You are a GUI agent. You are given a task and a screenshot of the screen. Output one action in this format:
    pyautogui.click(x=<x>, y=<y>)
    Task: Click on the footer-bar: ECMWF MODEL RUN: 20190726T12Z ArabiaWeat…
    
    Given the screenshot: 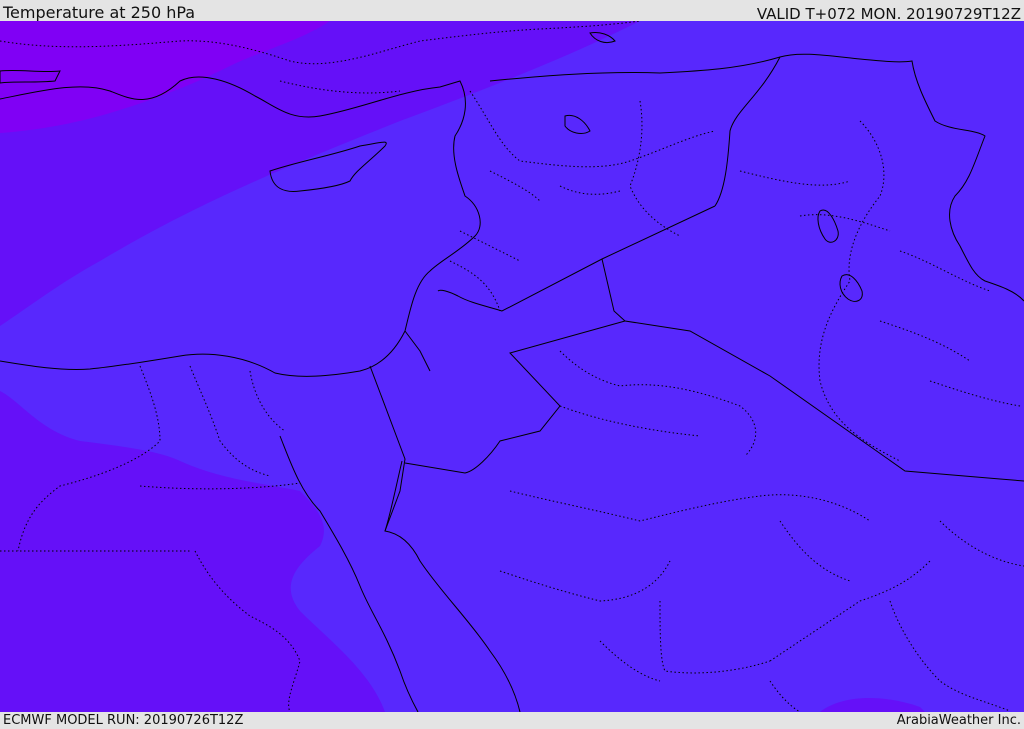 What is the action you would take?
    pyautogui.click(x=512, y=720)
    